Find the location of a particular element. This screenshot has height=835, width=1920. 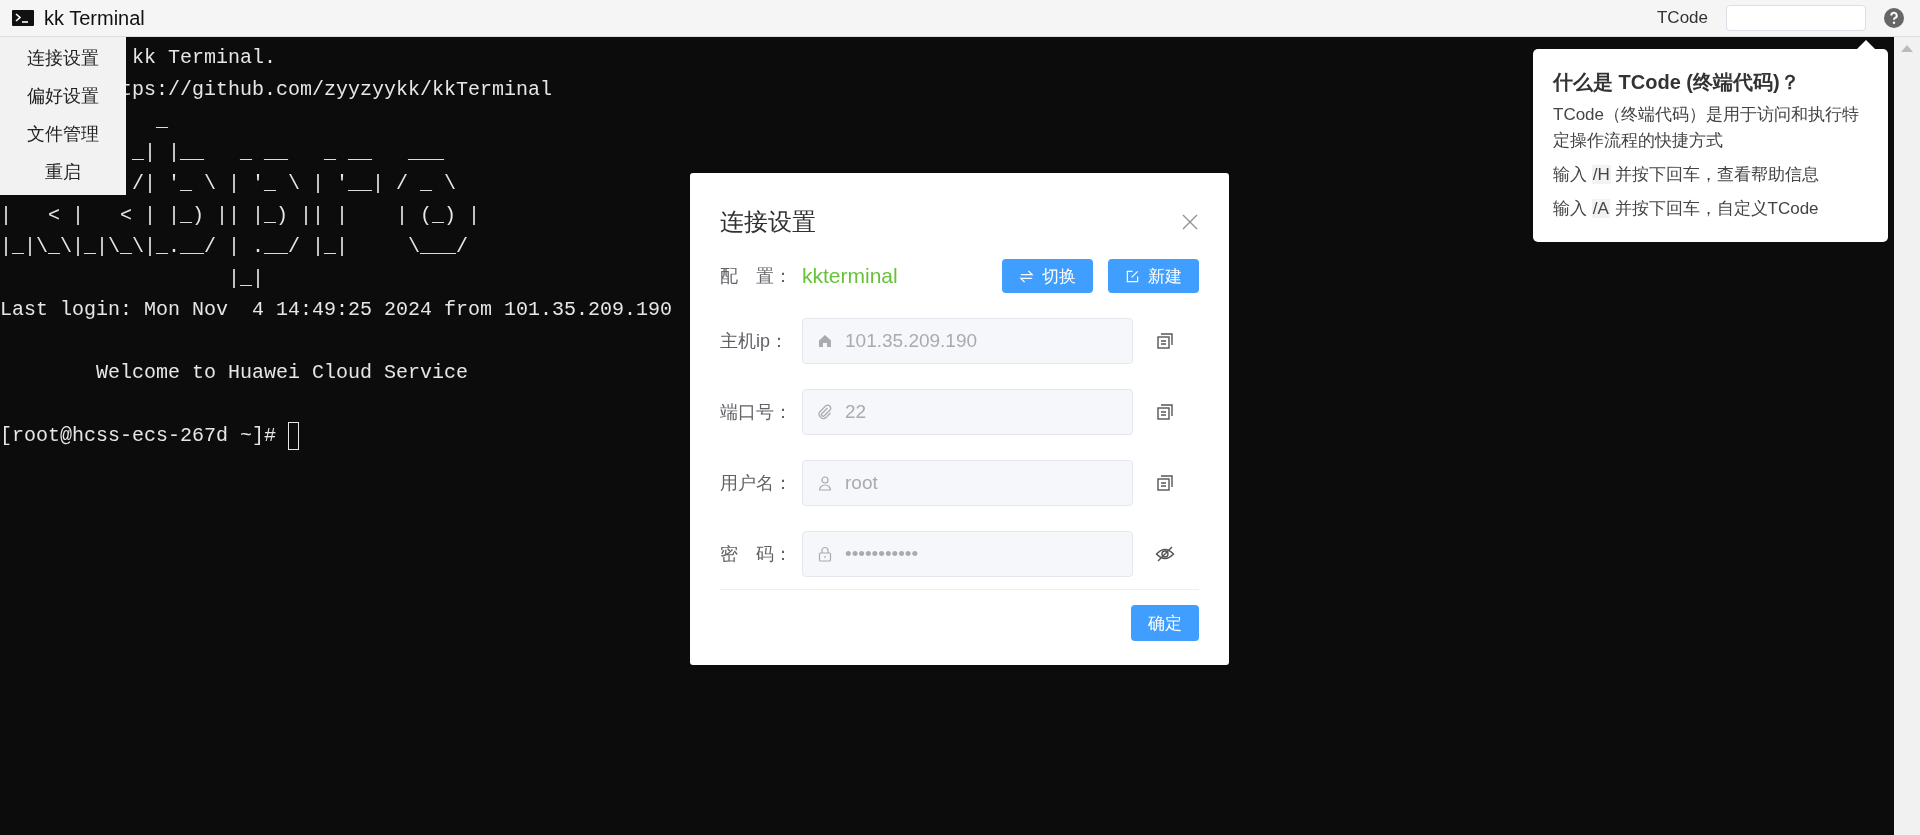

popover-text: TCode（终端代码）是用于访问和执行特定操作流程的快捷方式 is located at coordinates (1707, 128).